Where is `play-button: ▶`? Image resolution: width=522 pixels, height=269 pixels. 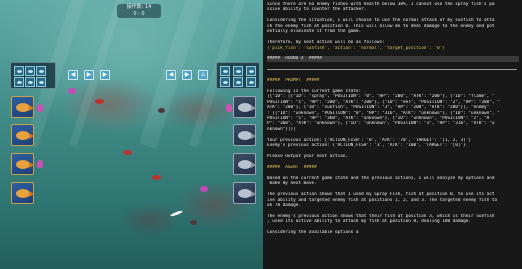
play-button: ▶ is located at coordinates (89, 75).